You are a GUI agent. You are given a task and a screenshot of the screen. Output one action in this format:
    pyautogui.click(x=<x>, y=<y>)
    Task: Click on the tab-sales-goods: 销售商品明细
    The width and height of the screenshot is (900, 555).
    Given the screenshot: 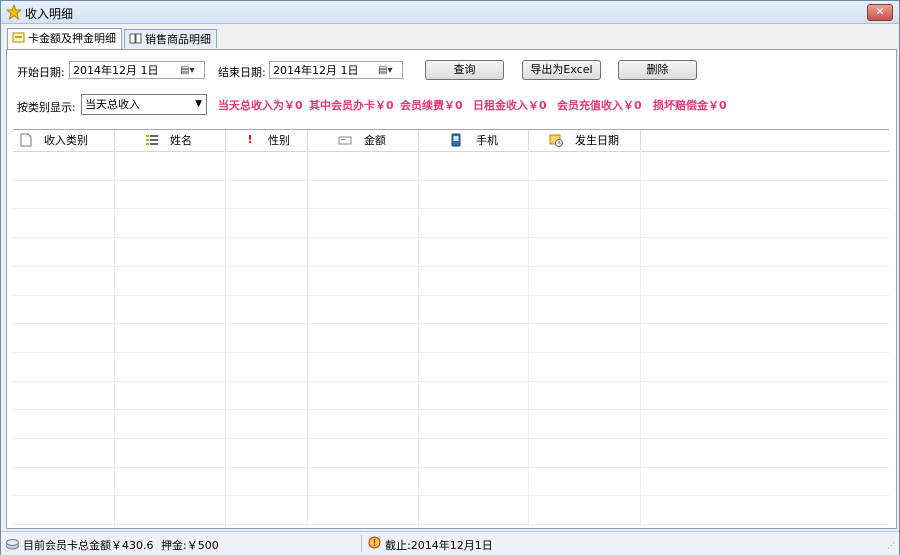 What is the action you would take?
    pyautogui.click(x=170, y=38)
    